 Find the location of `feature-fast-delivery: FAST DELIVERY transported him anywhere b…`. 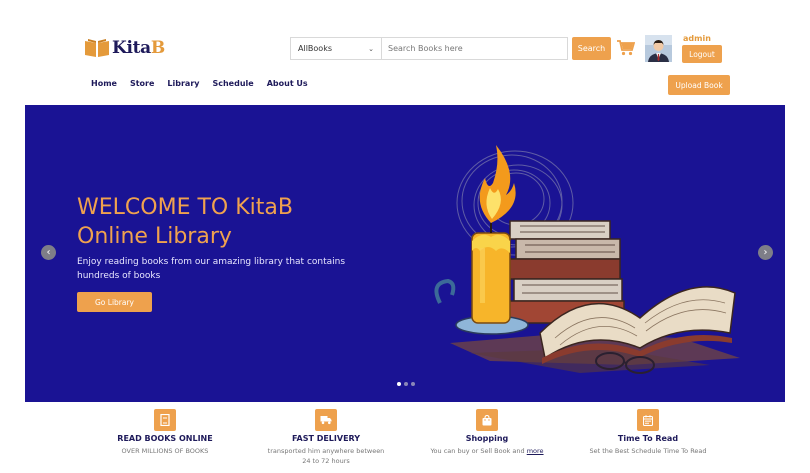

feature-fast-delivery: FAST DELIVERY transported him anywhere b… is located at coordinates (326, 437).